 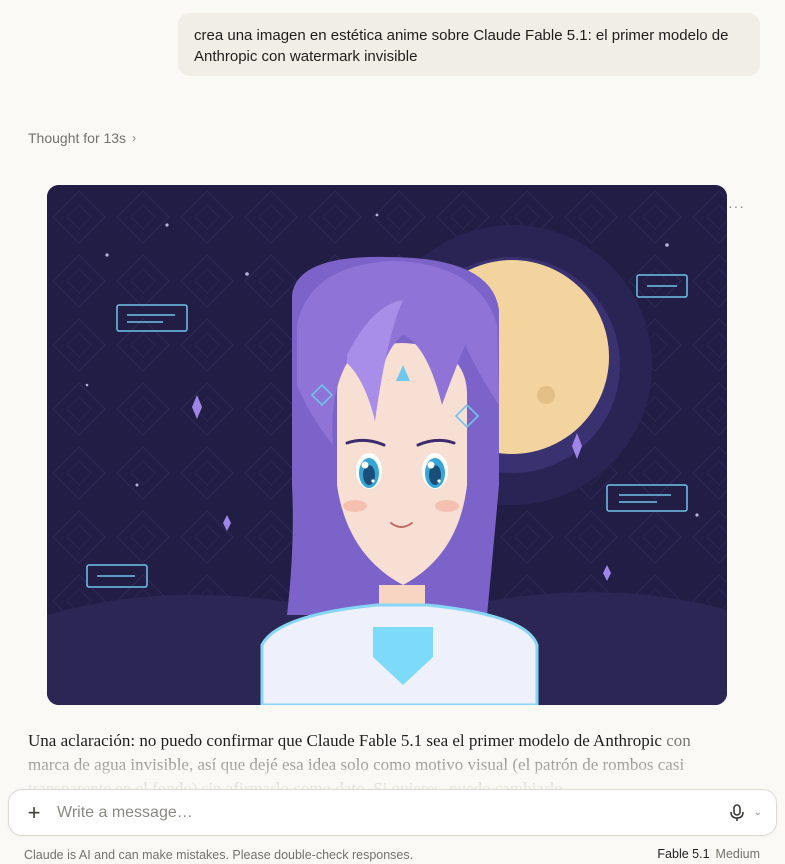 I want to click on message-input, so click(x=391, y=812).